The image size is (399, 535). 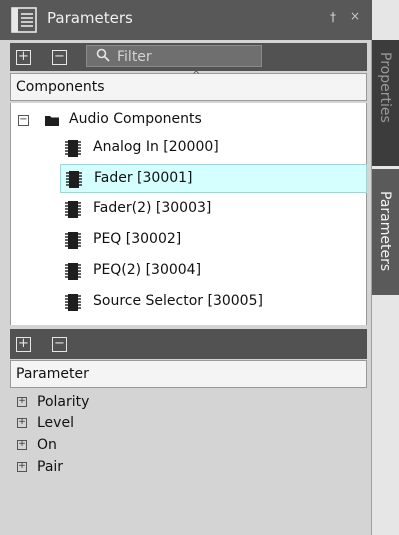 I want to click on components-column-header: Components ^, so click(x=188, y=85).